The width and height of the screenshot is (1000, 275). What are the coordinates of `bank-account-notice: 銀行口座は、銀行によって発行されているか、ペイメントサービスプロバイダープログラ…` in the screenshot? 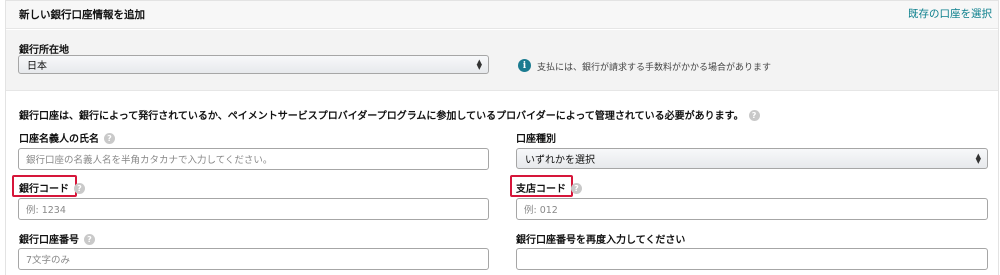 It's located at (389, 114).